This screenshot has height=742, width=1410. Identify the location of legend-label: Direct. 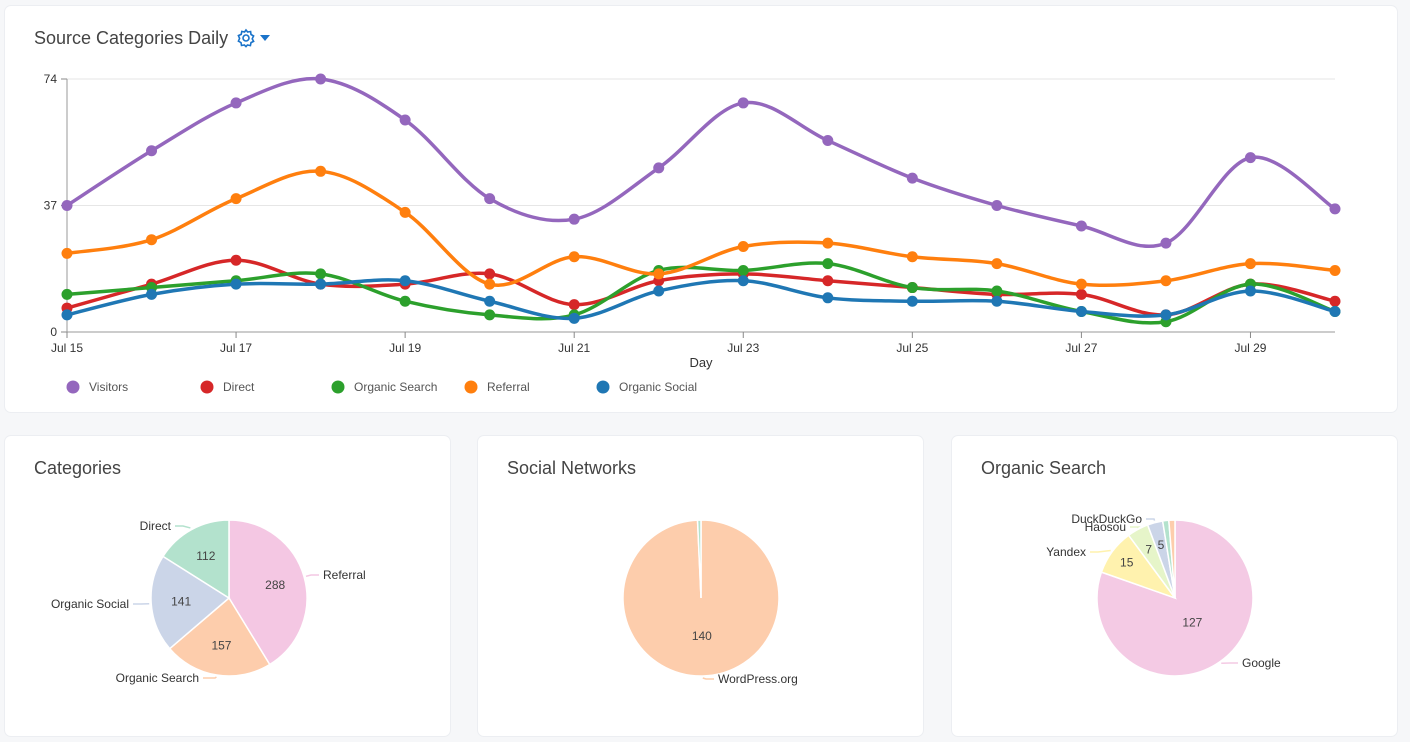
(239, 387).